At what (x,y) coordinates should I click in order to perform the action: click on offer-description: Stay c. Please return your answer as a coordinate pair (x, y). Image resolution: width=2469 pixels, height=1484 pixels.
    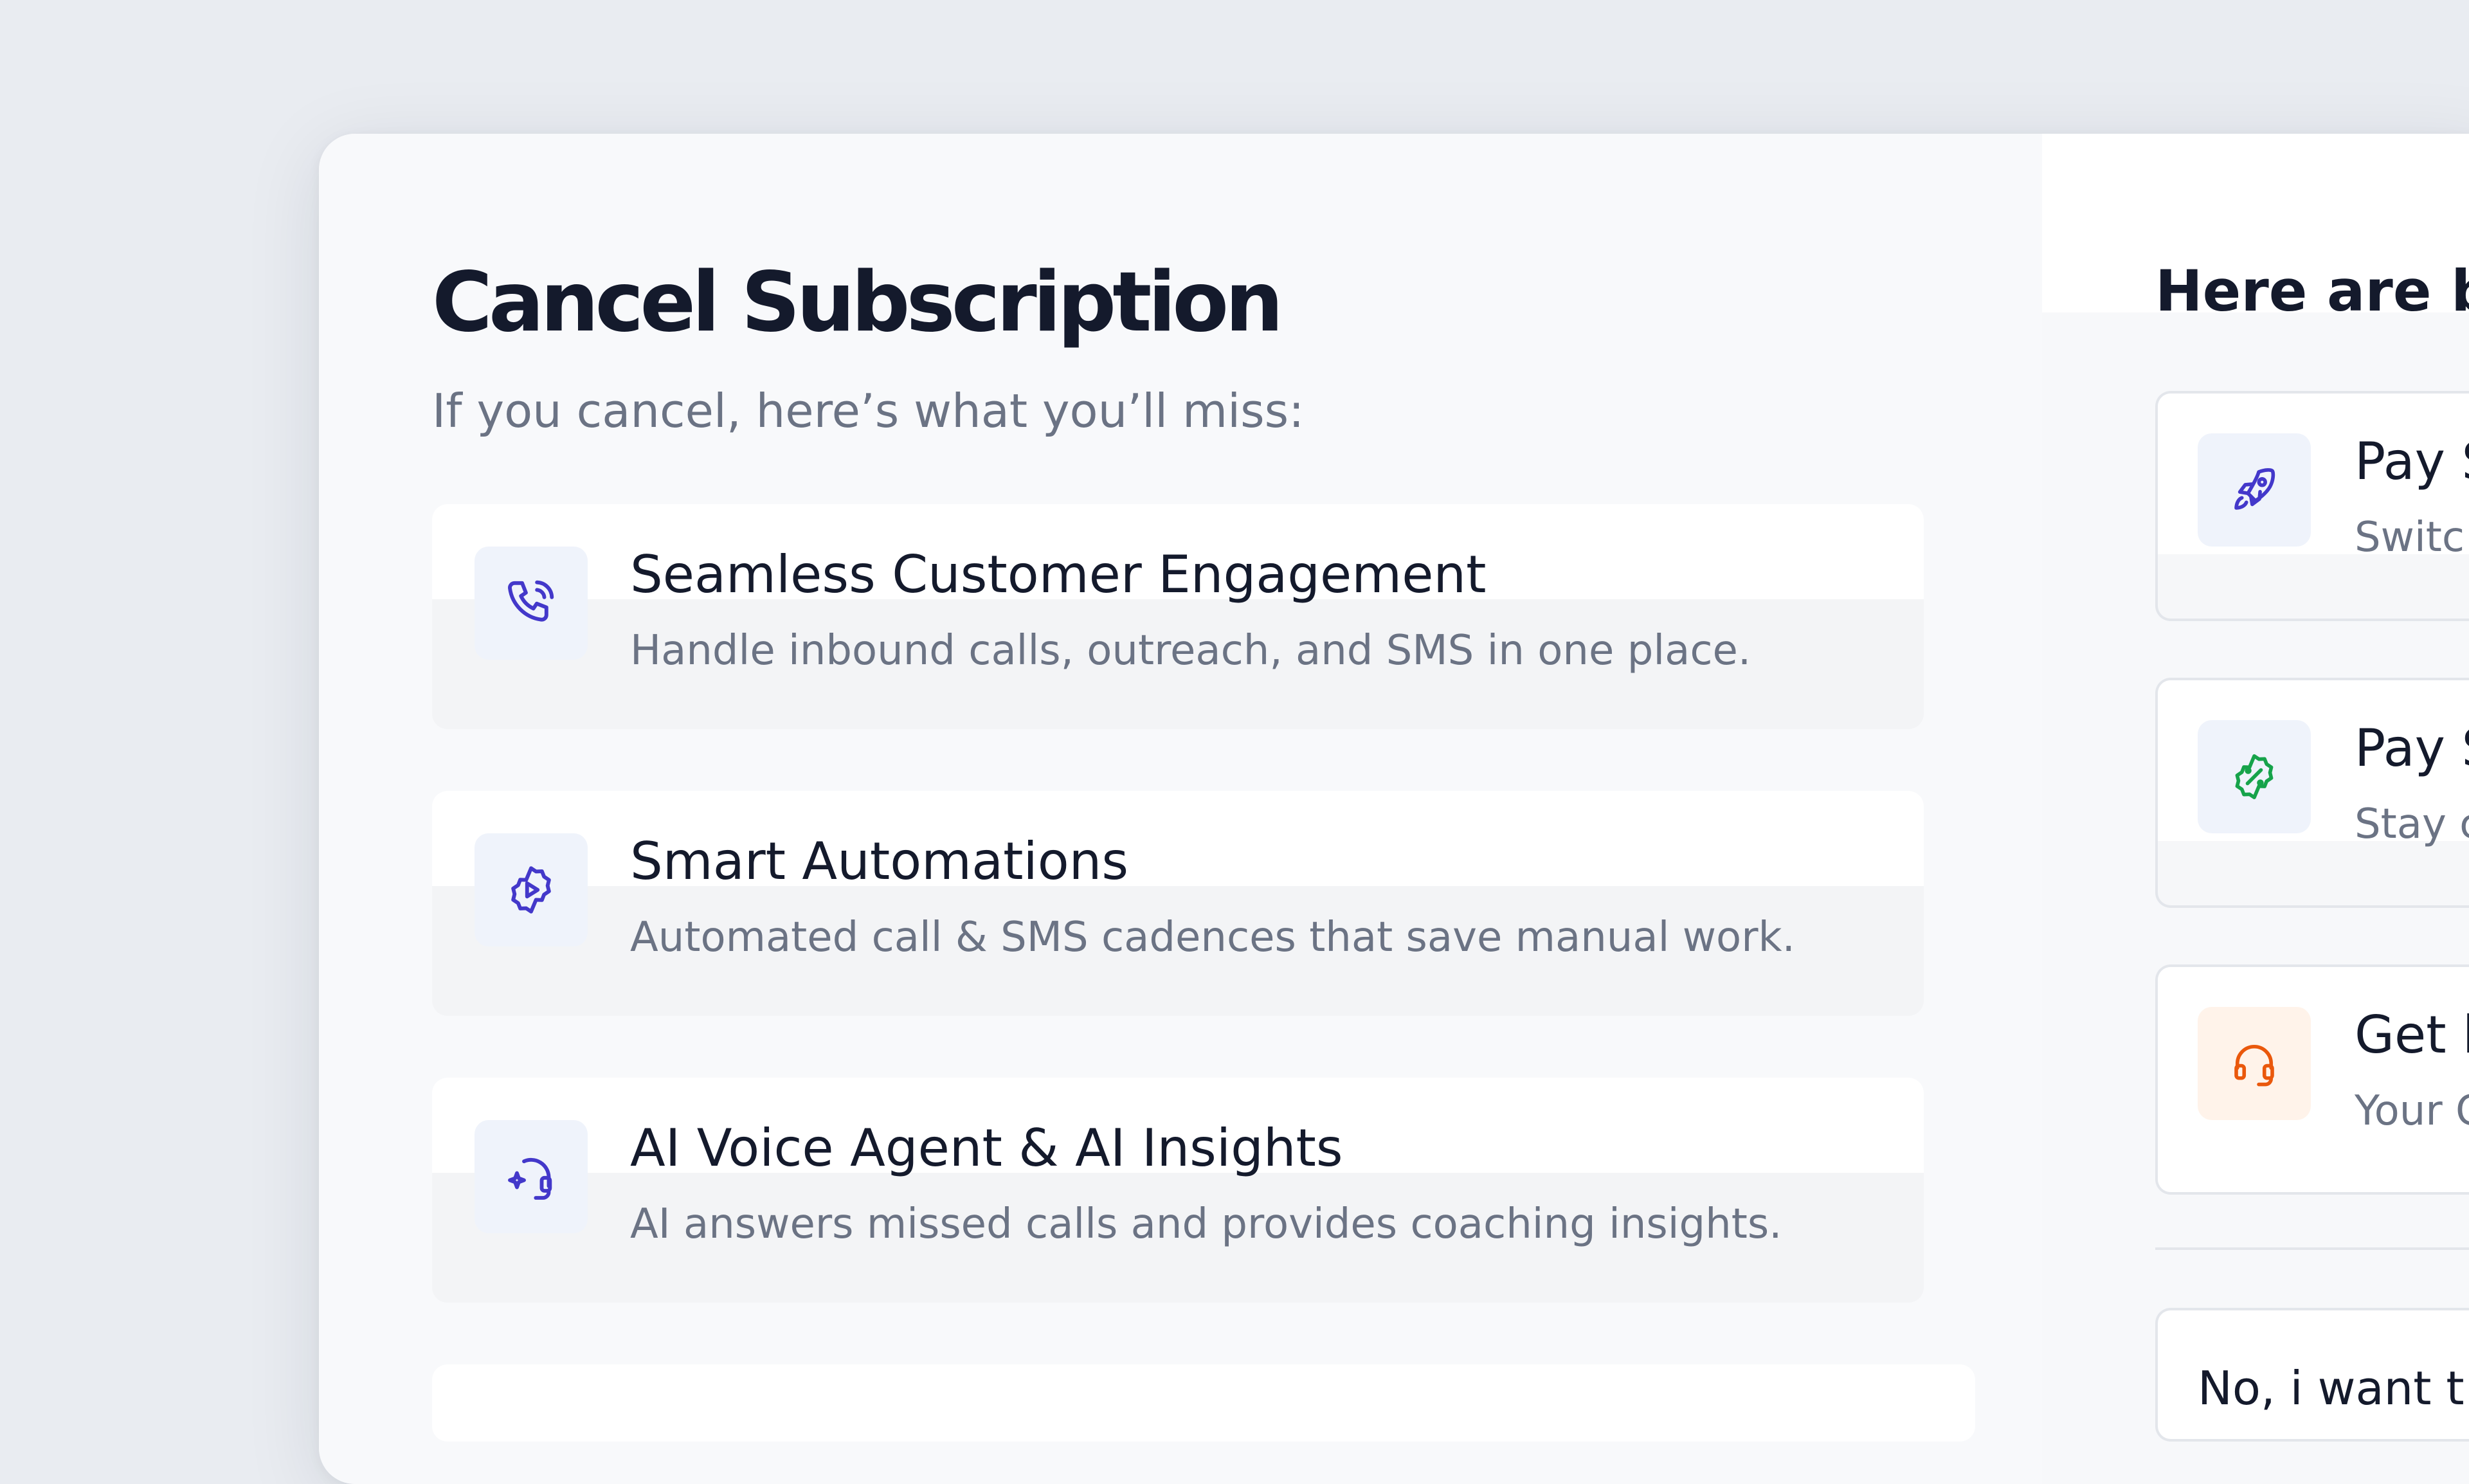
    Looking at the image, I should click on (2412, 824).